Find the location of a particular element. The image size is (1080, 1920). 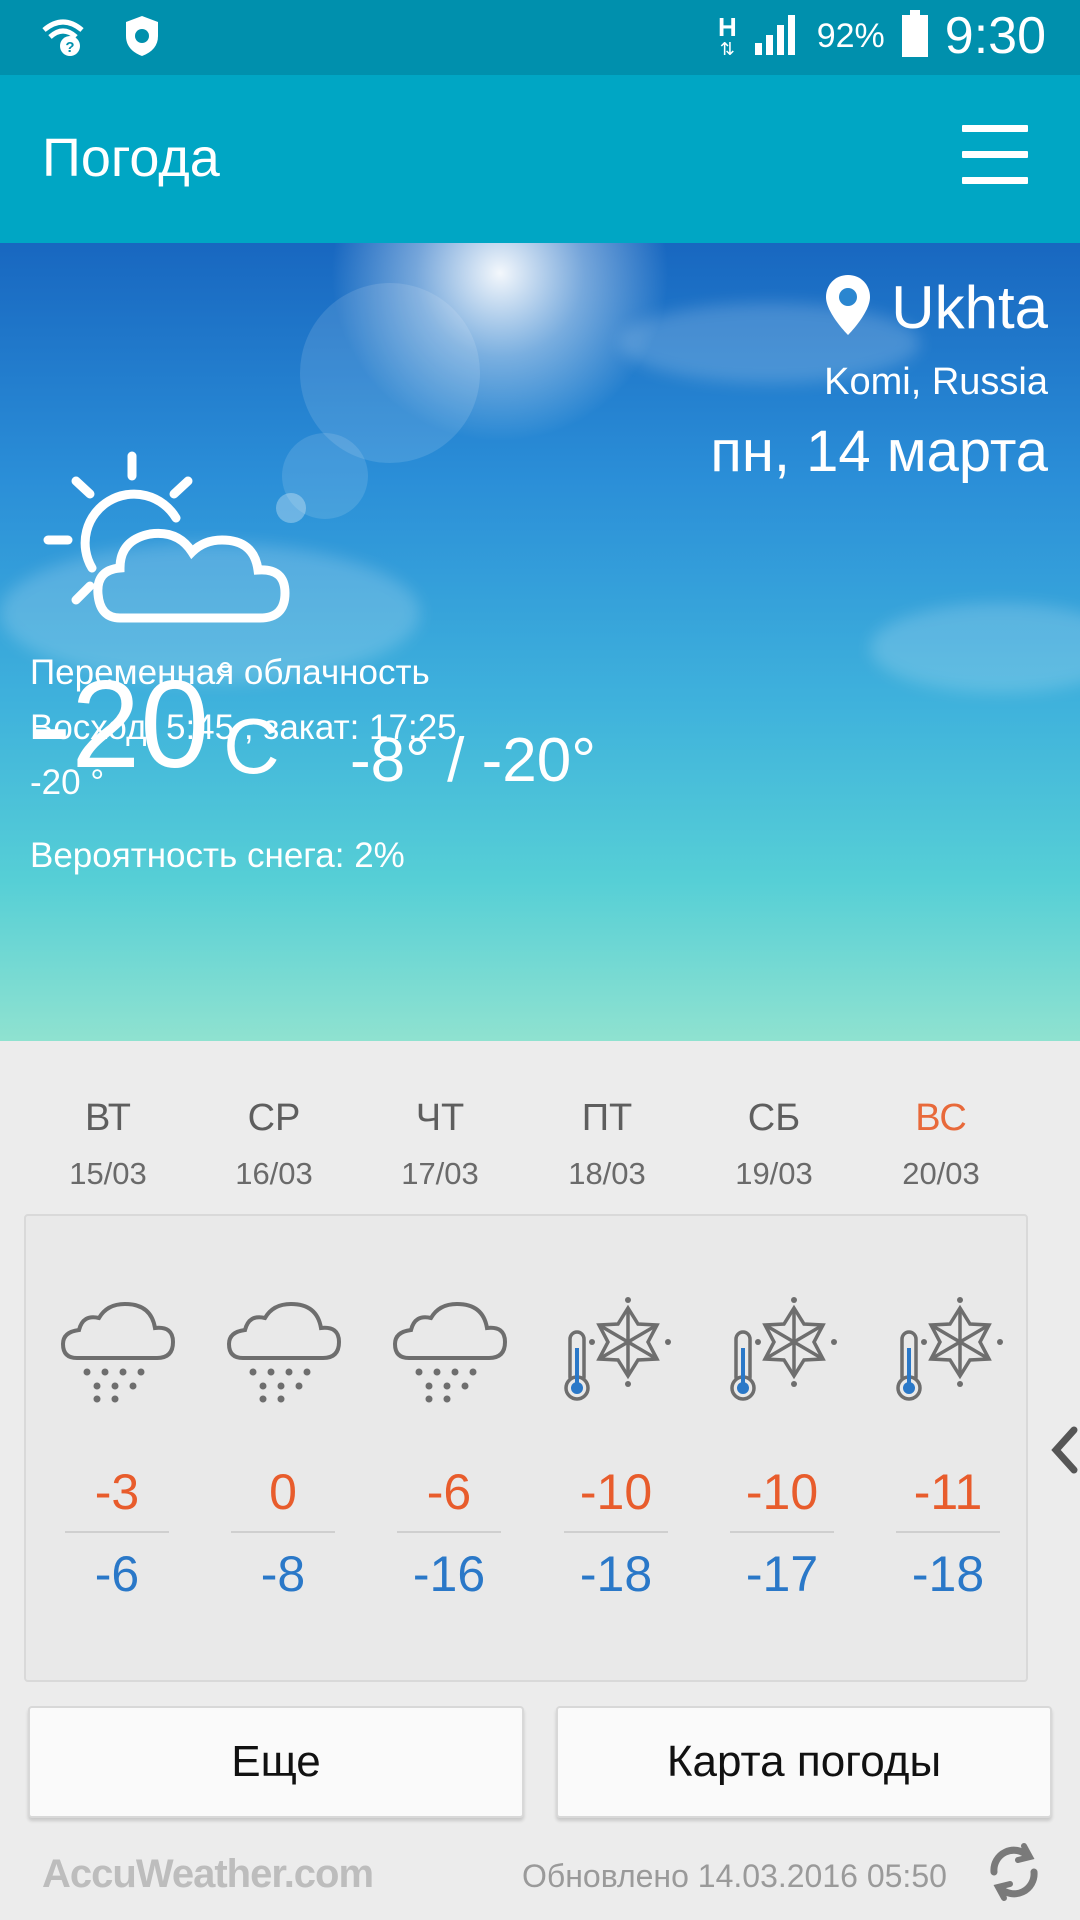

feels-like: -20 ° is located at coordinates (67, 782).